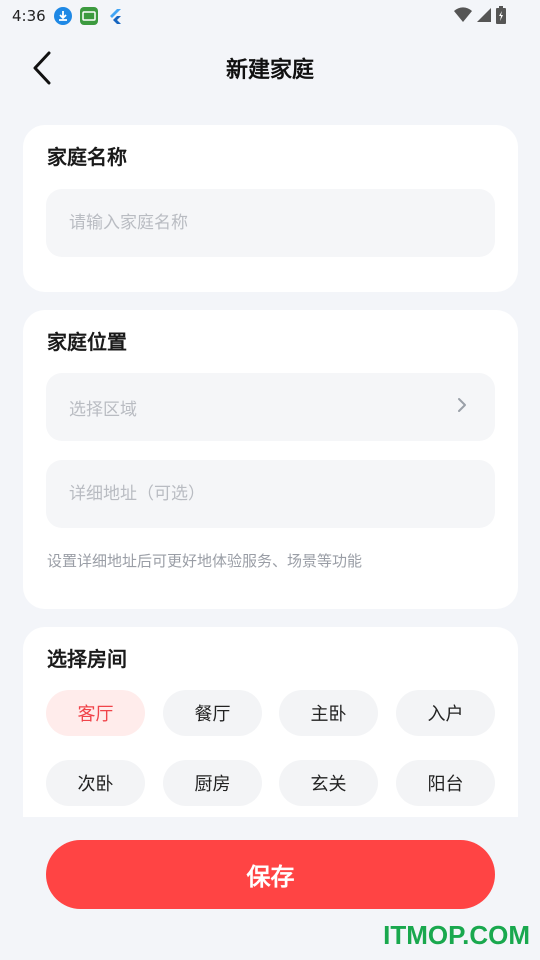  I want to click on rooms-title: 选择房间, so click(87, 659).